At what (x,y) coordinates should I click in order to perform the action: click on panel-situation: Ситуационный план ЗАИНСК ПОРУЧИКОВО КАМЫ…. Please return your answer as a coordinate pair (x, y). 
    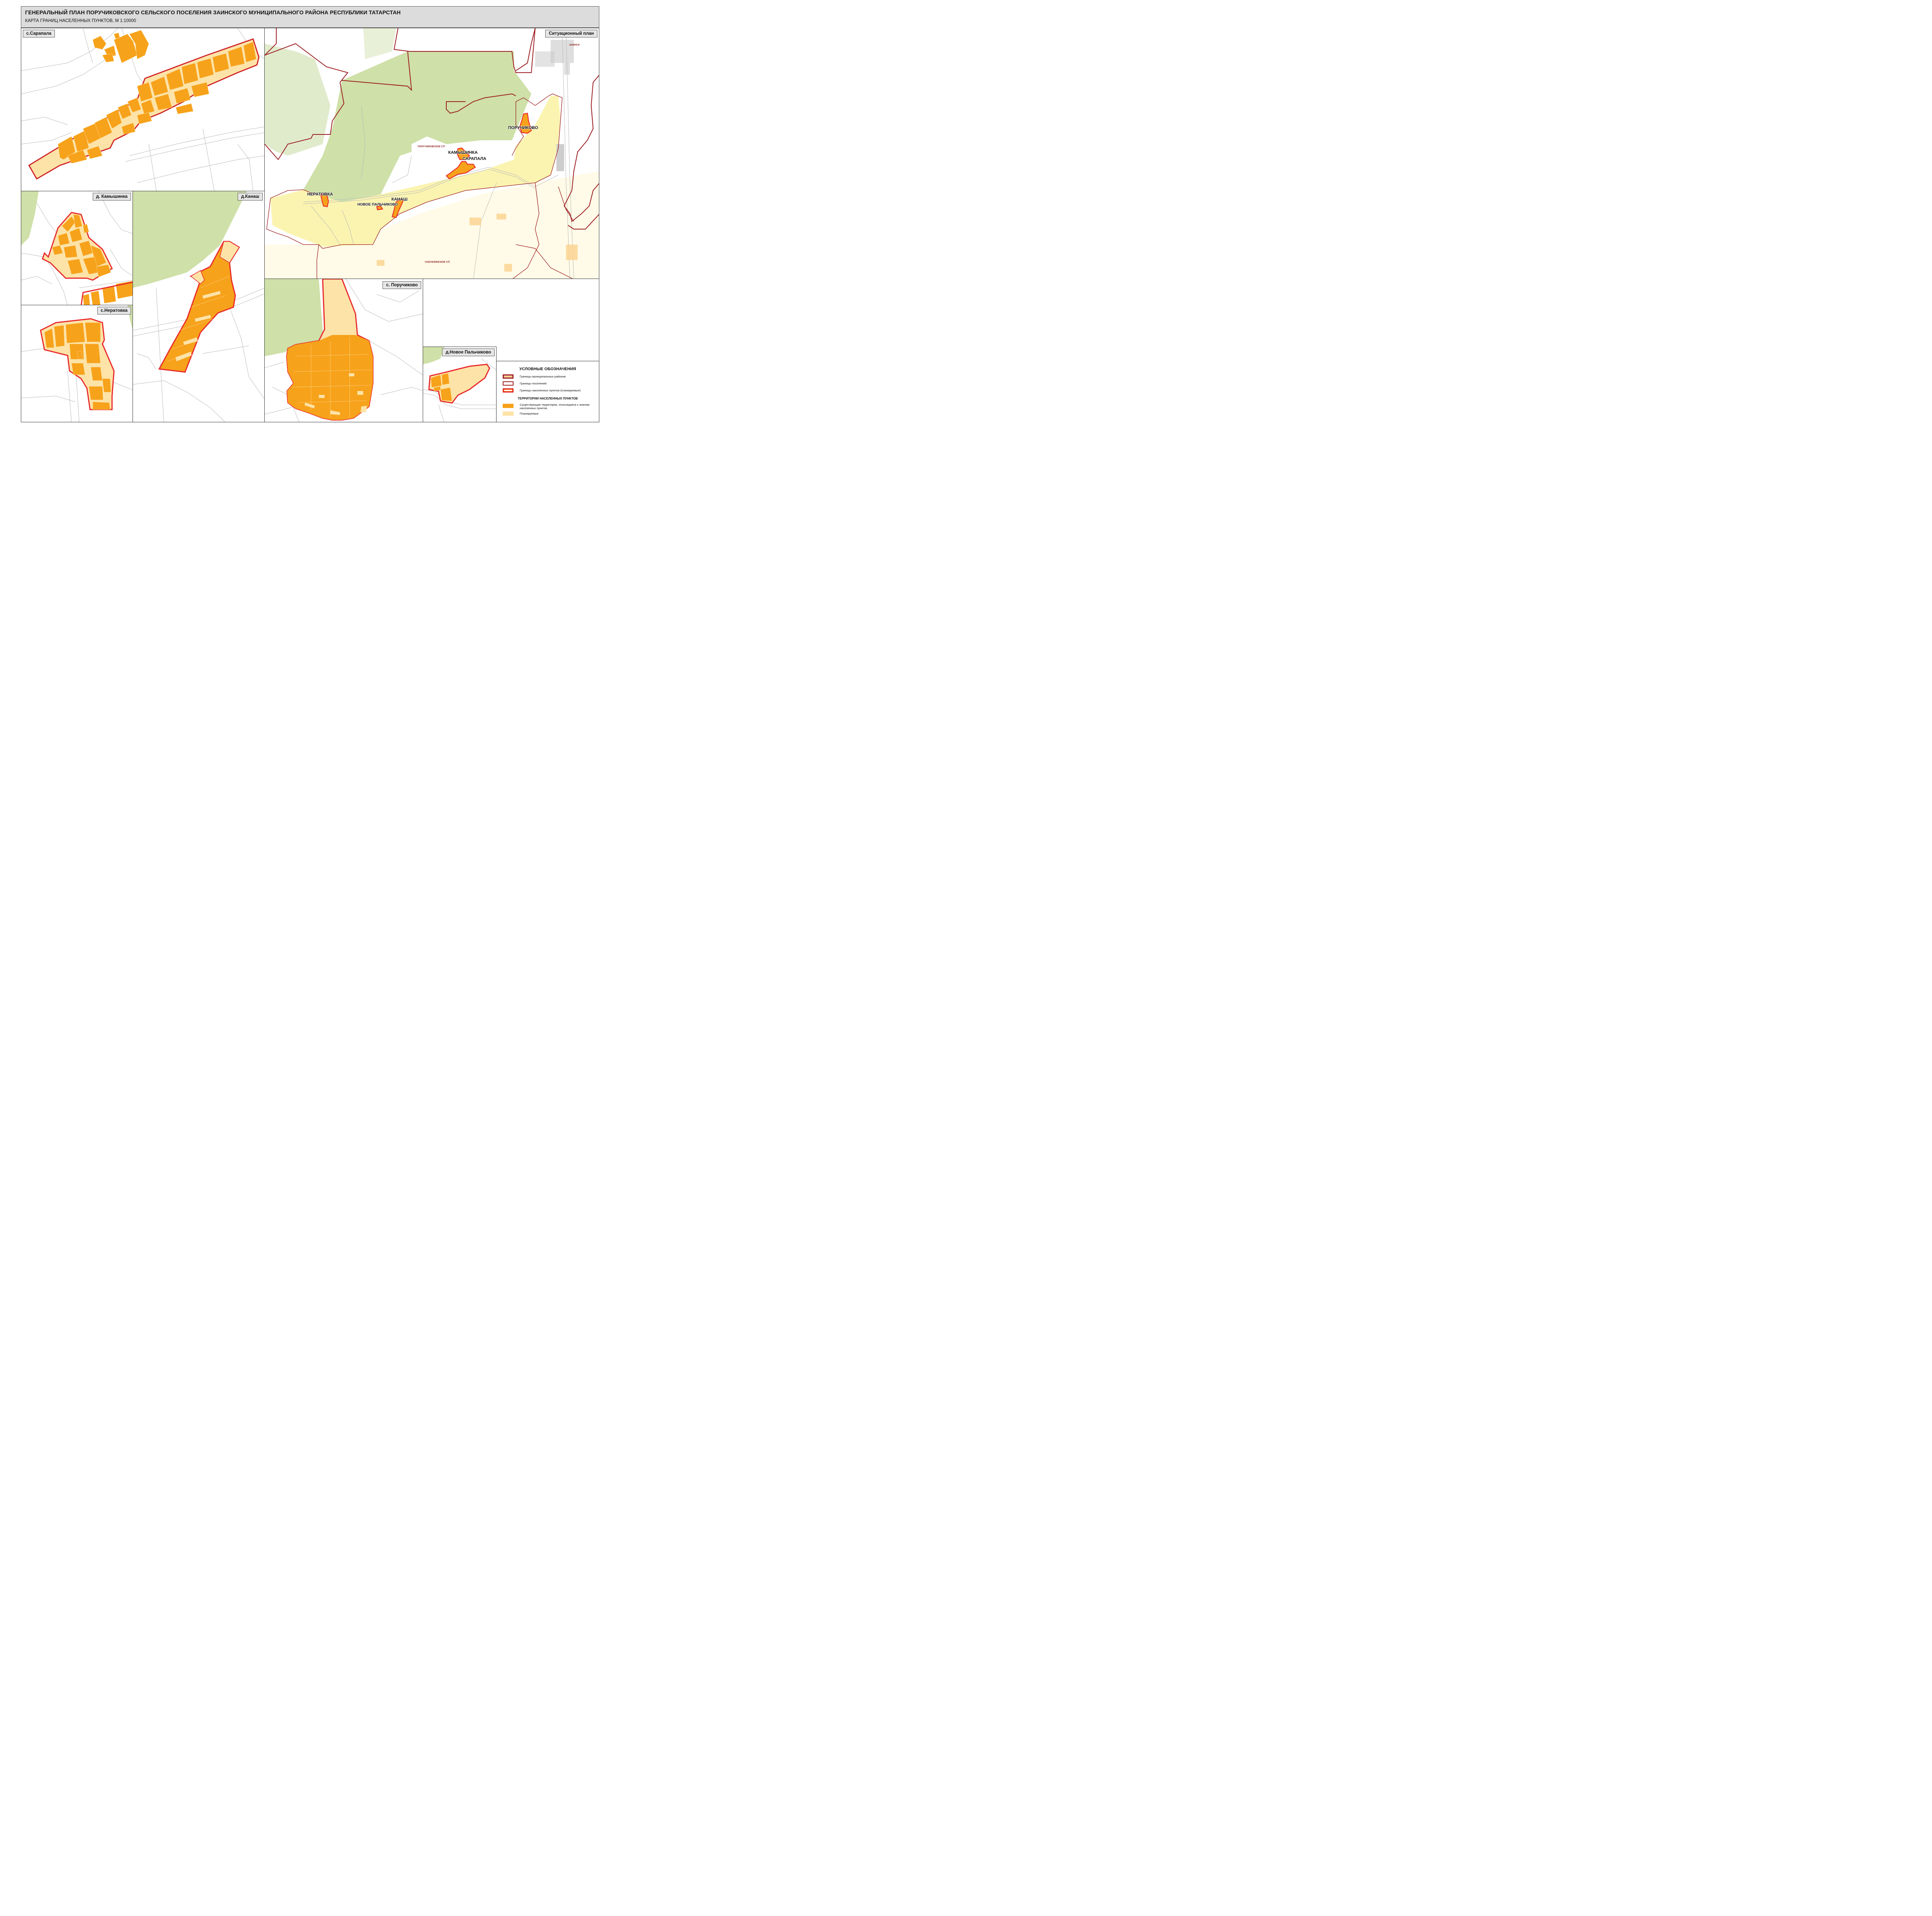
    Looking at the image, I should click on (432, 153).